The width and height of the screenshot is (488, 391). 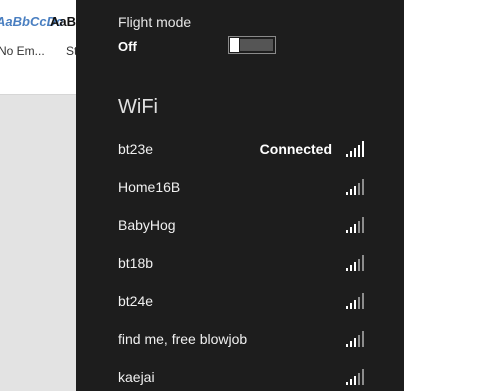 What do you see at coordinates (240, 150) in the screenshot?
I see `wifi-network-item: bt23e Connected` at bounding box center [240, 150].